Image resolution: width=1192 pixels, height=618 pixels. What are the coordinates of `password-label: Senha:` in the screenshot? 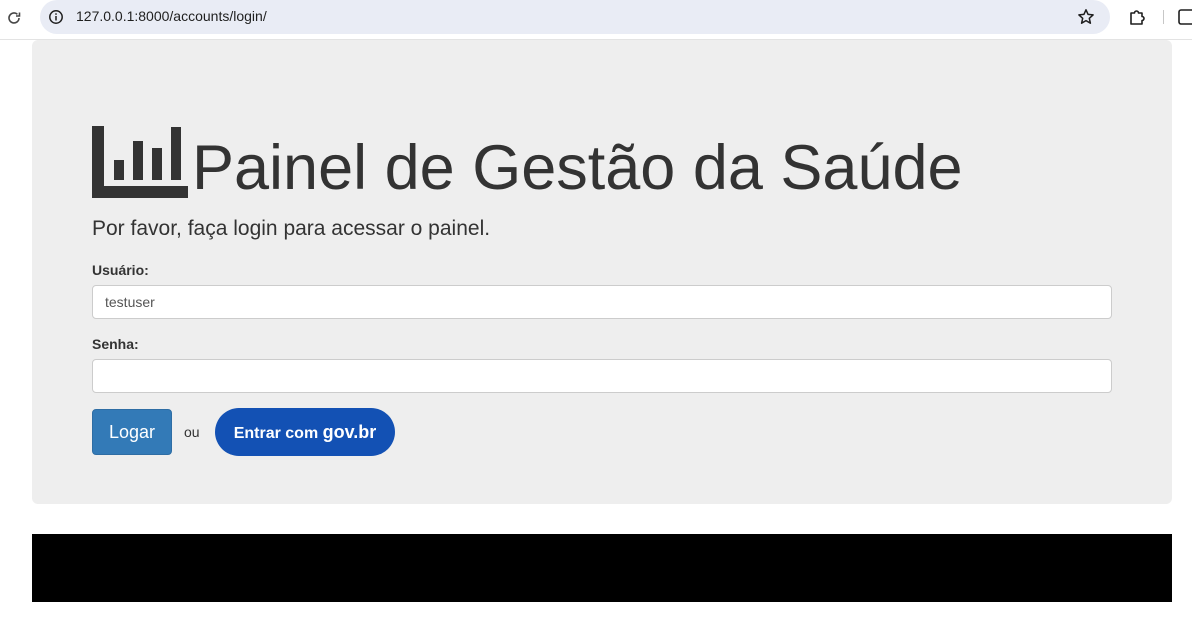 It's located at (115, 344).